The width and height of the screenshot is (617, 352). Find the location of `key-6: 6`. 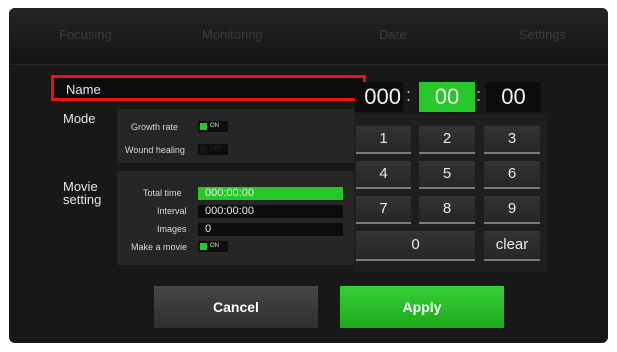

key-6: 6 is located at coordinates (512, 175).